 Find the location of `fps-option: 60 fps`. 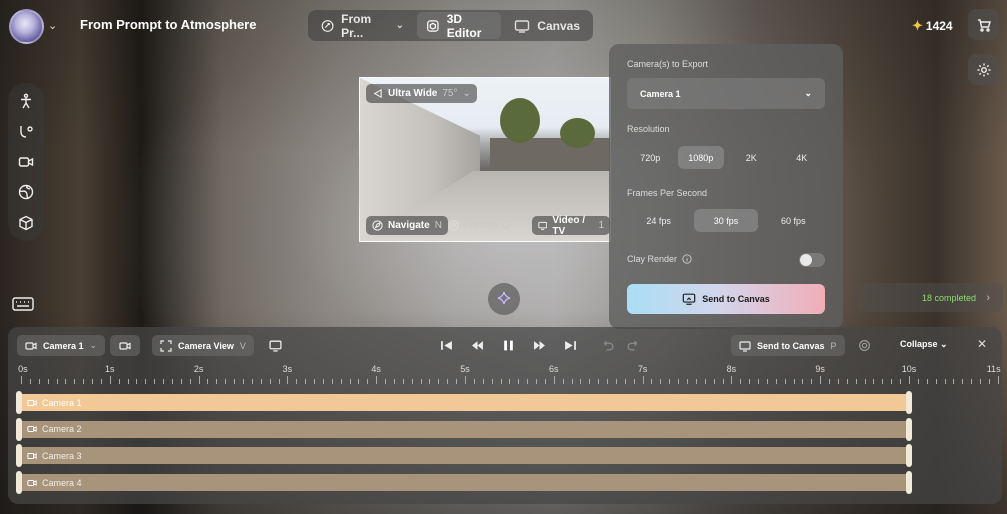

fps-option: 60 fps is located at coordinates (793, 220).